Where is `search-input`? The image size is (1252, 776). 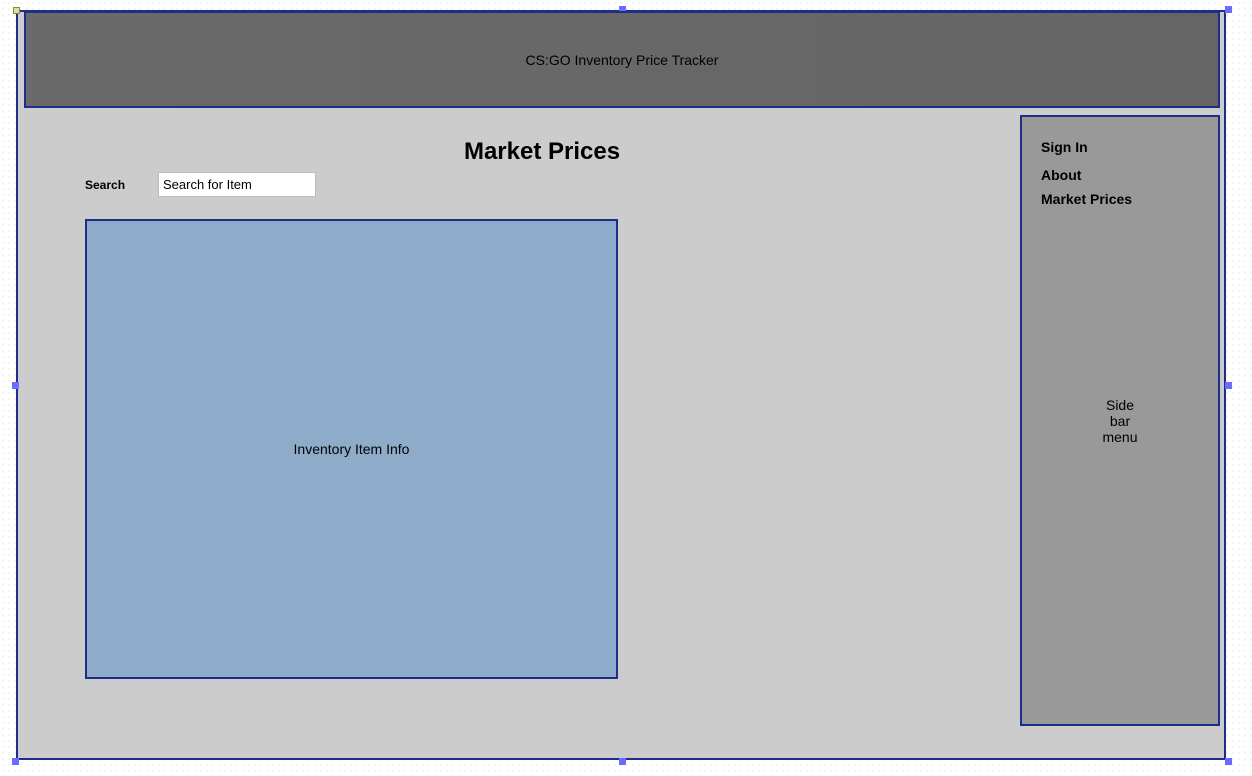
search-input is located at coordinates (237, 184).